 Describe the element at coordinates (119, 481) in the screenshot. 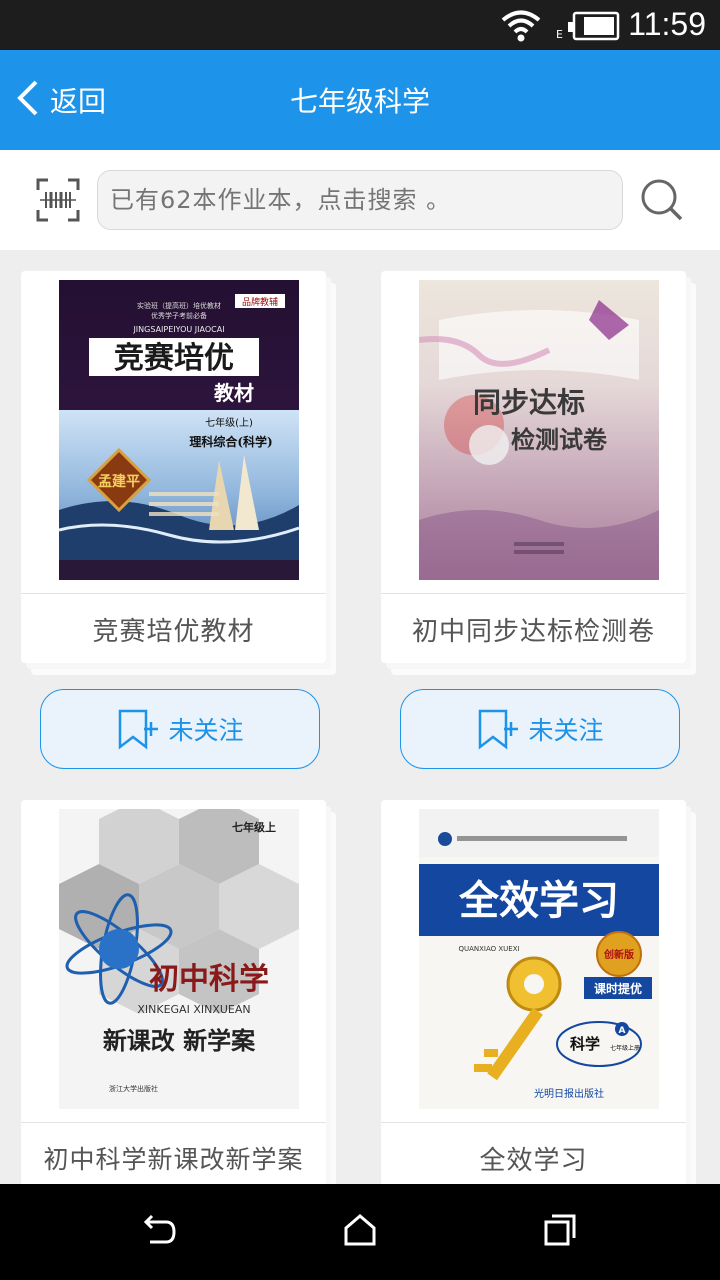

I see `cover-author: 孟建平` at that location.